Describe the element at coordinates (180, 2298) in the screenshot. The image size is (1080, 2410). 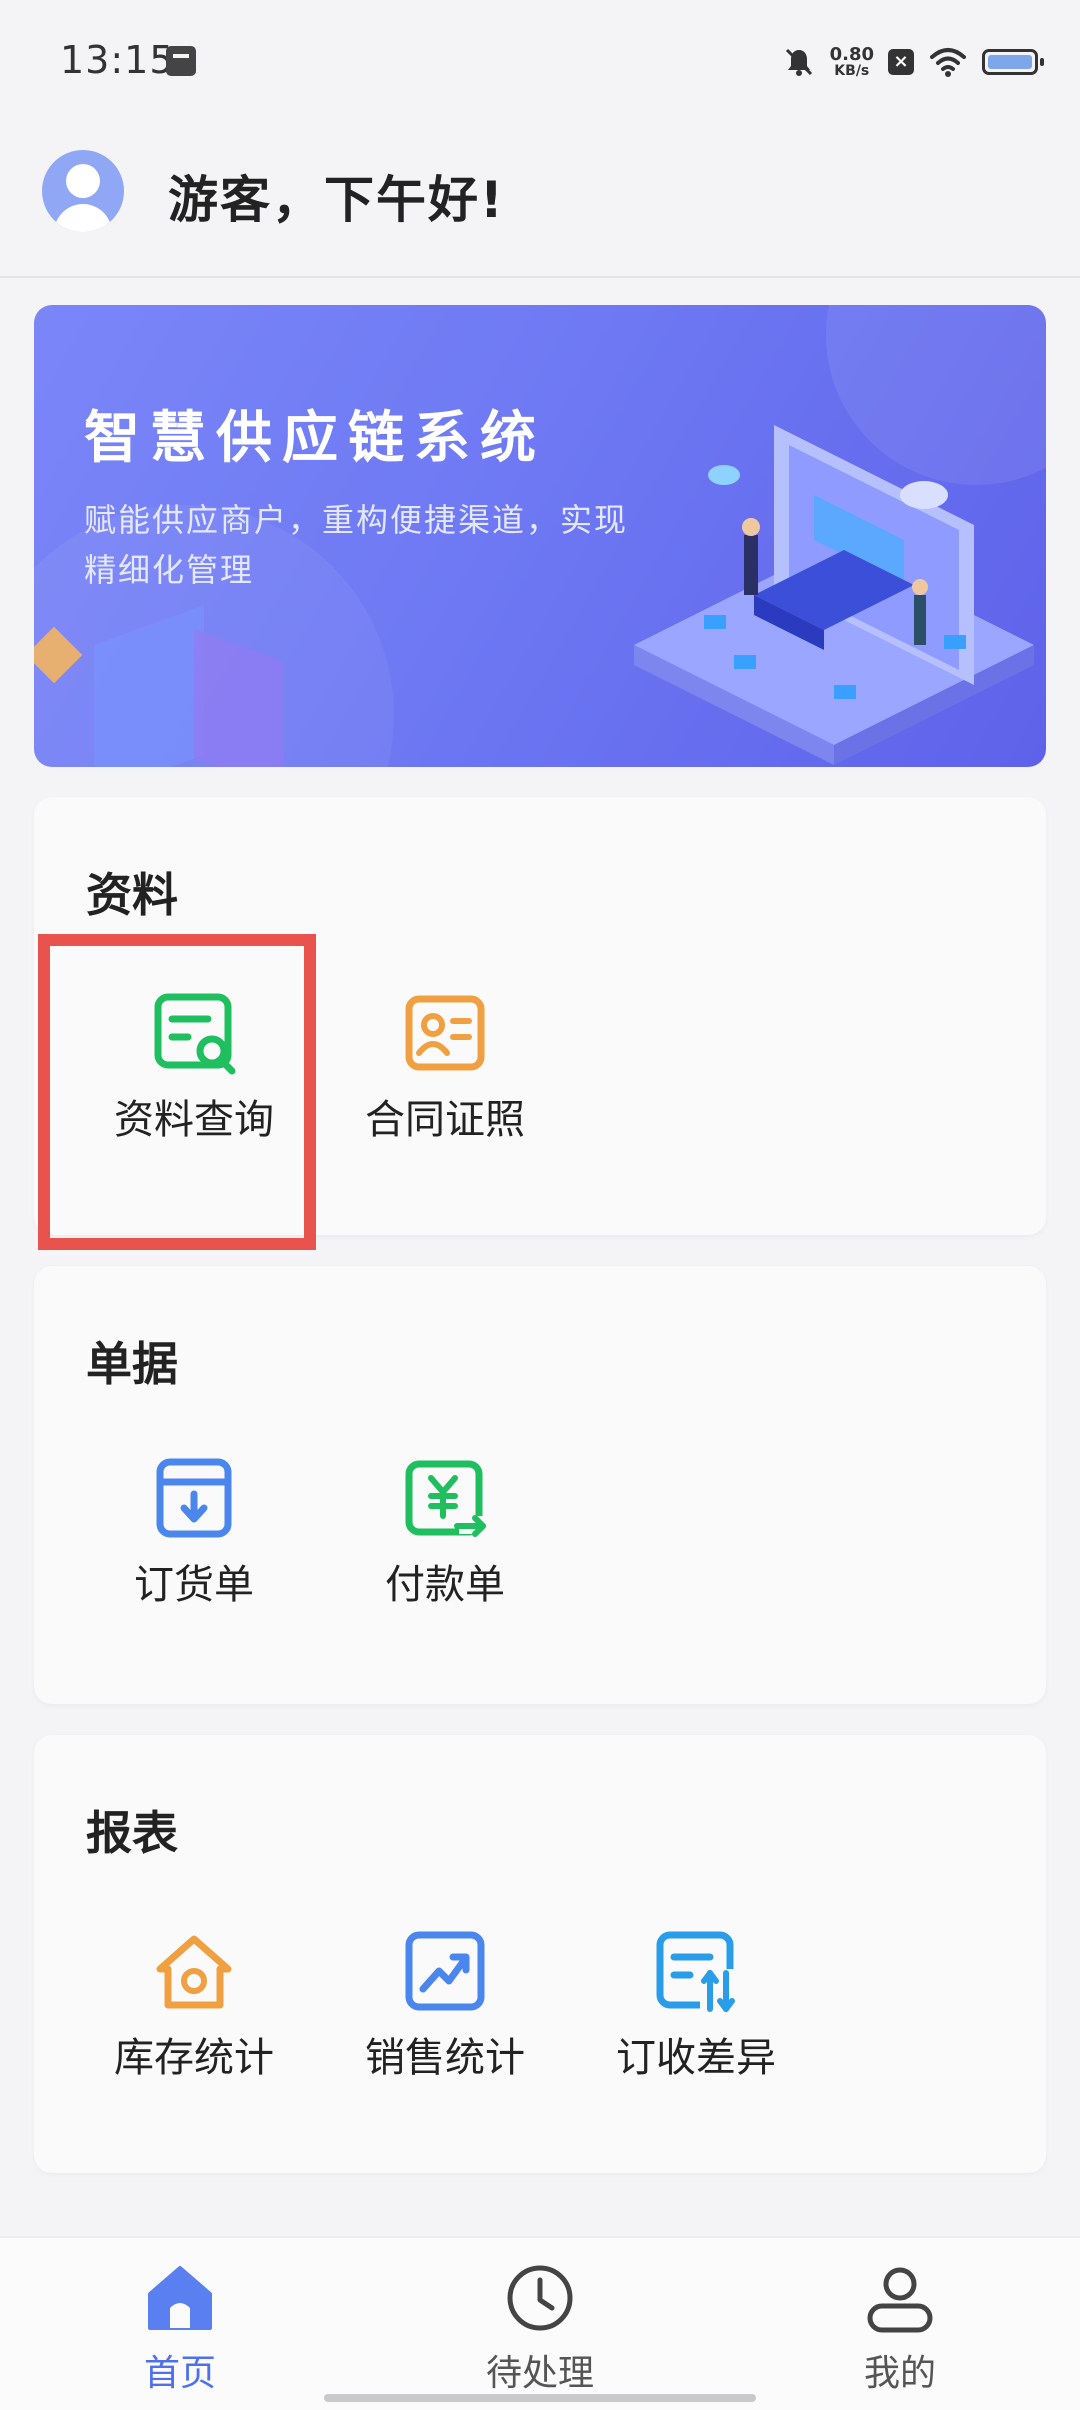
I see `home-icon` at that location.